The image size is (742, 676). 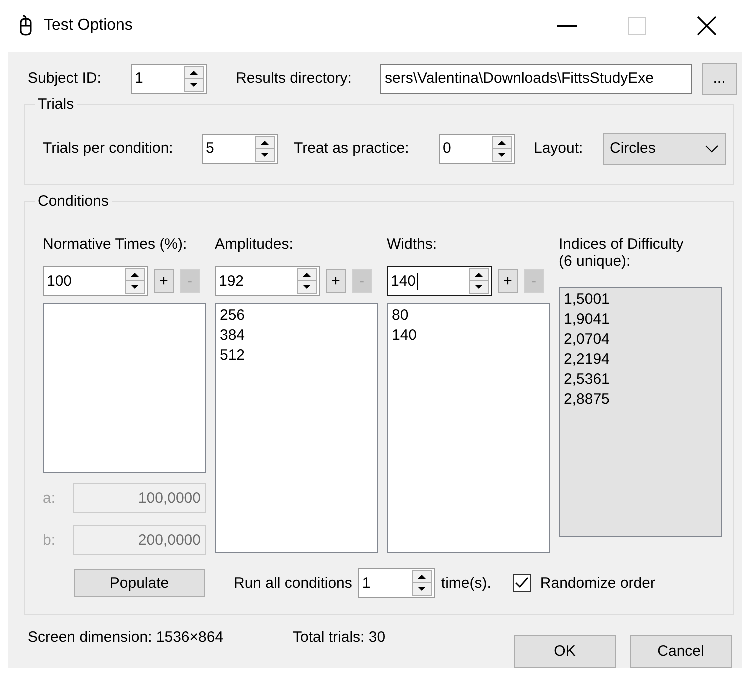 I want to click on run-suffix: time(s)., so click(x=466, y=583).